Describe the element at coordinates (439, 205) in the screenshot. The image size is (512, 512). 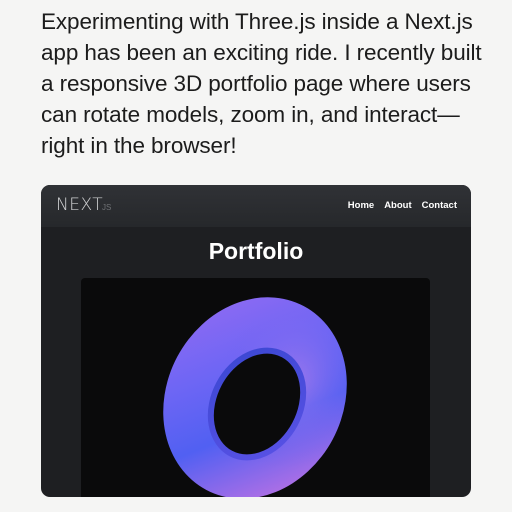
I see `nav-contact-link: Contact` at that location.